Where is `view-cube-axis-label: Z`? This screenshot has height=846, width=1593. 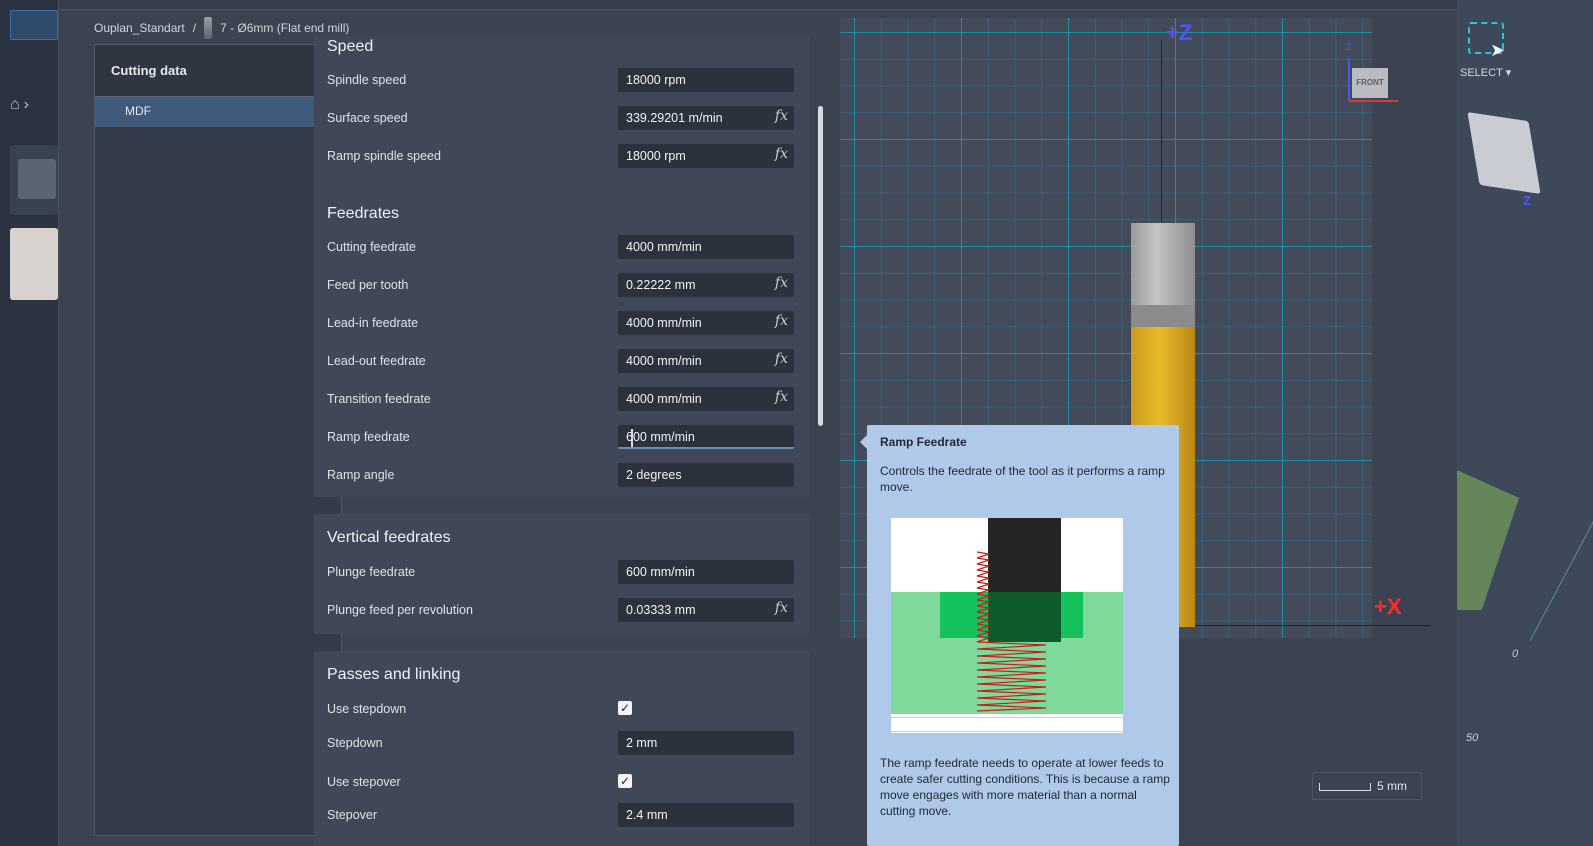
view-cube-axis-label: Z is located at coordinates (1527, 200).